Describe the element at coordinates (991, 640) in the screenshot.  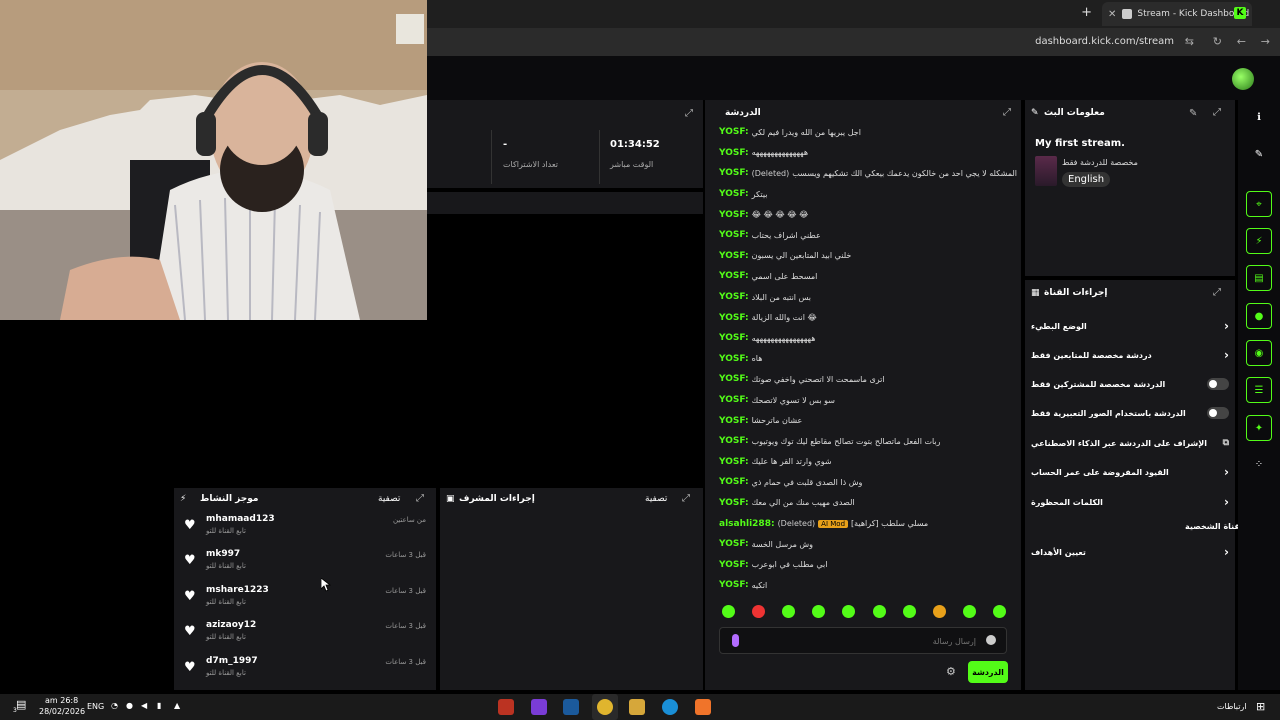
I see `emoji-icon` at that location.